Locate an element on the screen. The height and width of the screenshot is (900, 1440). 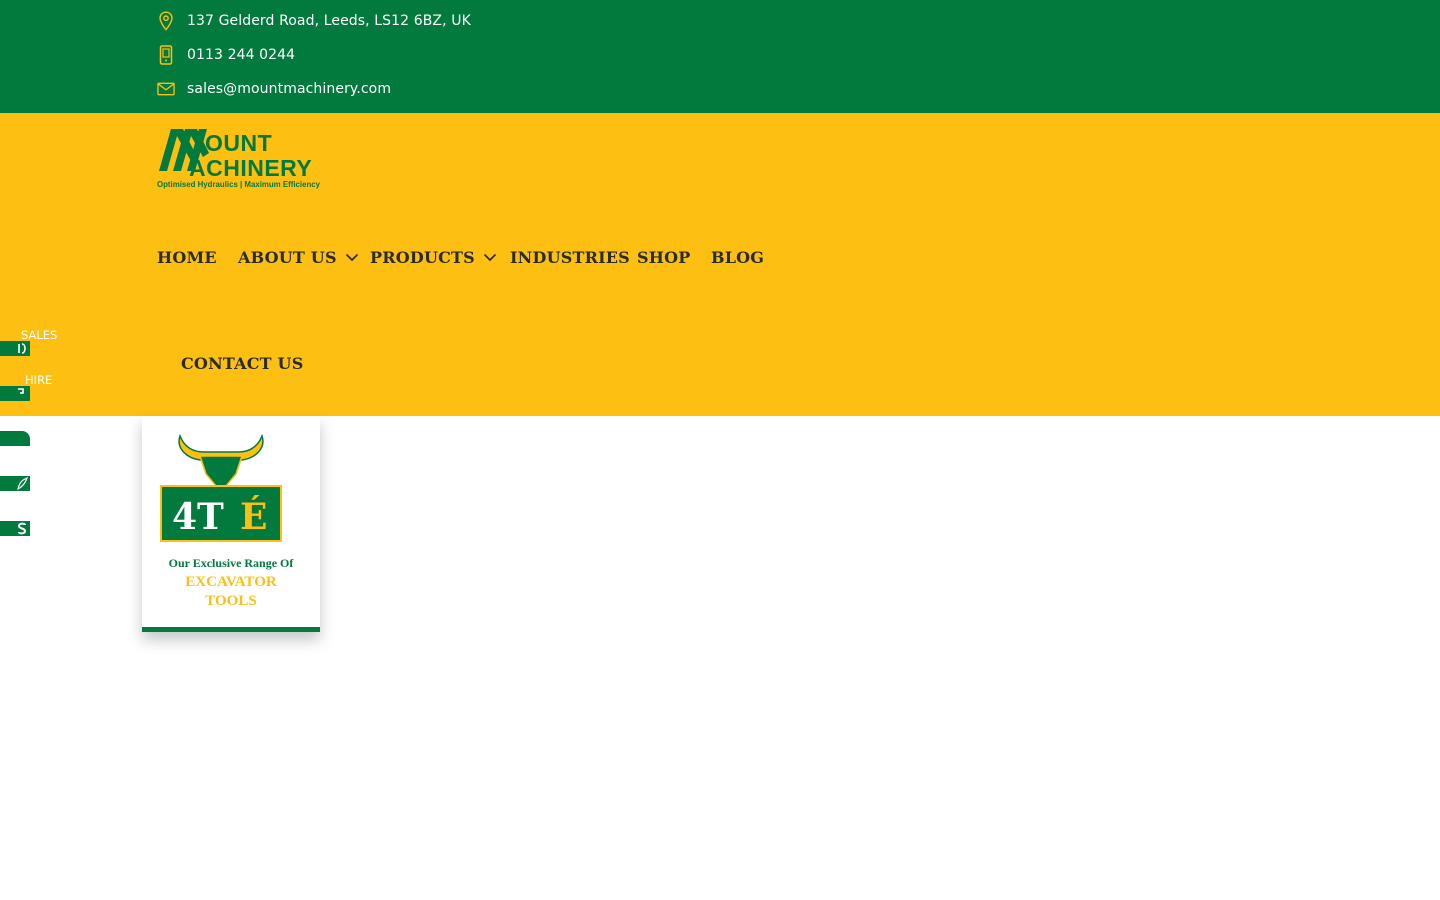
envelope-icon is located at coordinates (166, 89).